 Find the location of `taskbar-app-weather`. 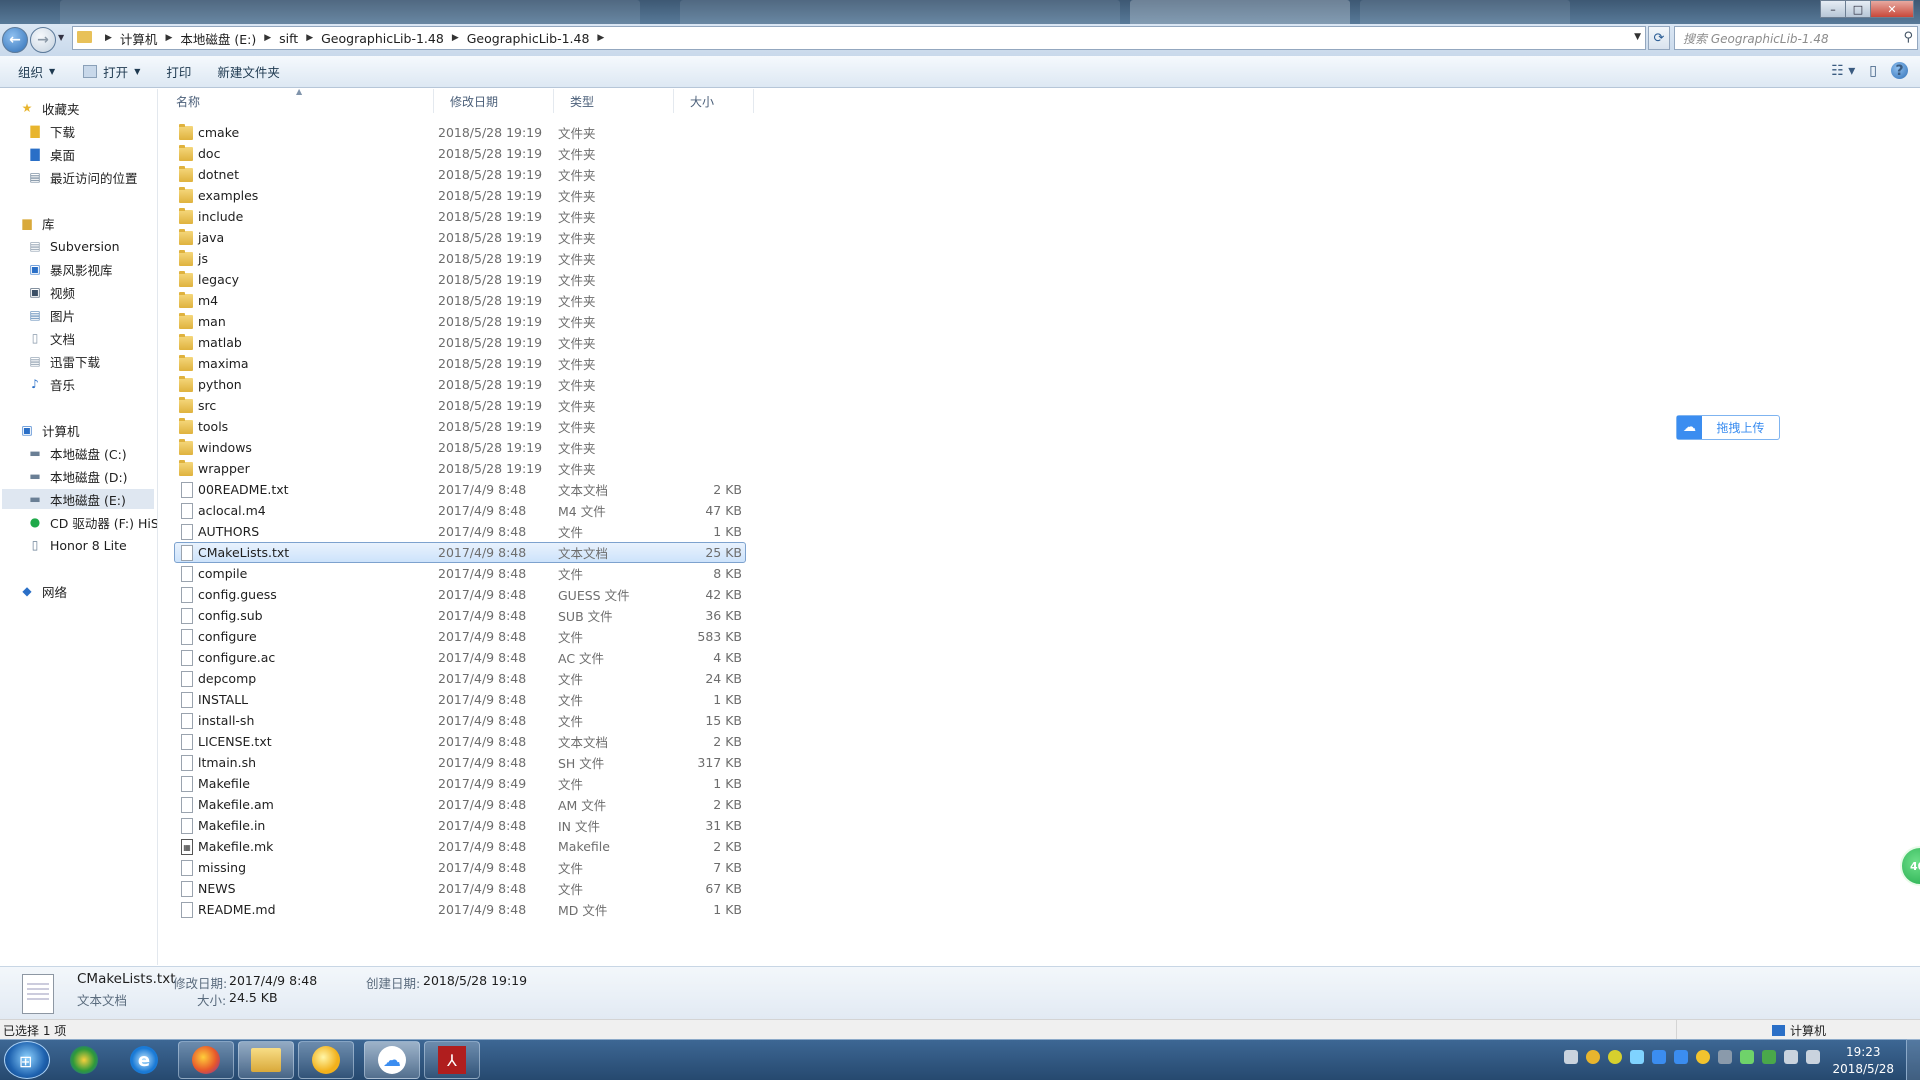

taskbar-app-weather is located at coordinates (326, 1060).